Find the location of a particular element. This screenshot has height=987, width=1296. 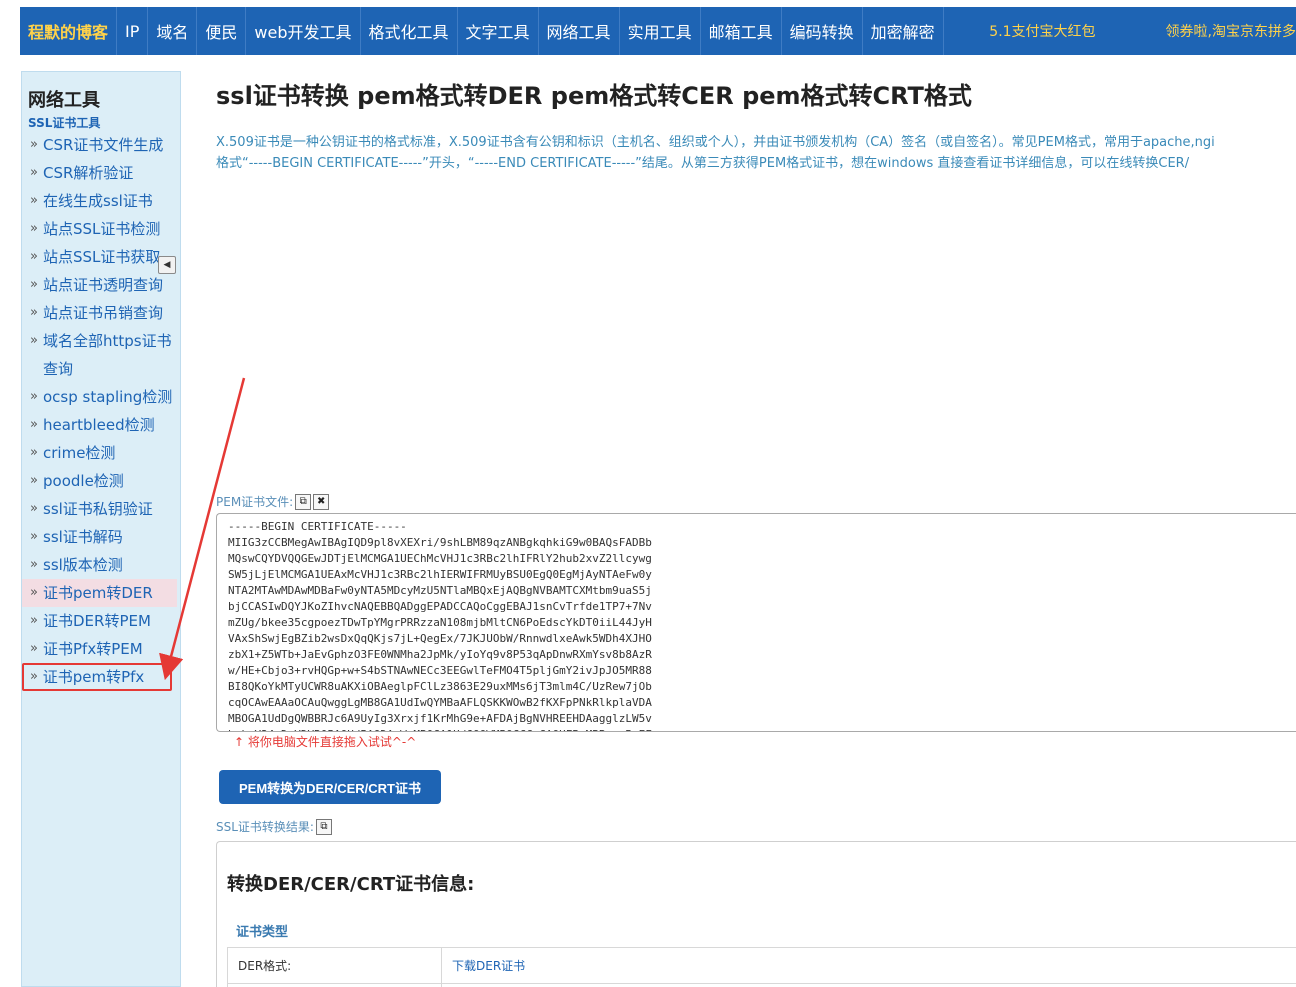

nav-item-network: 网络工具 is located at coordinates (579, 31).